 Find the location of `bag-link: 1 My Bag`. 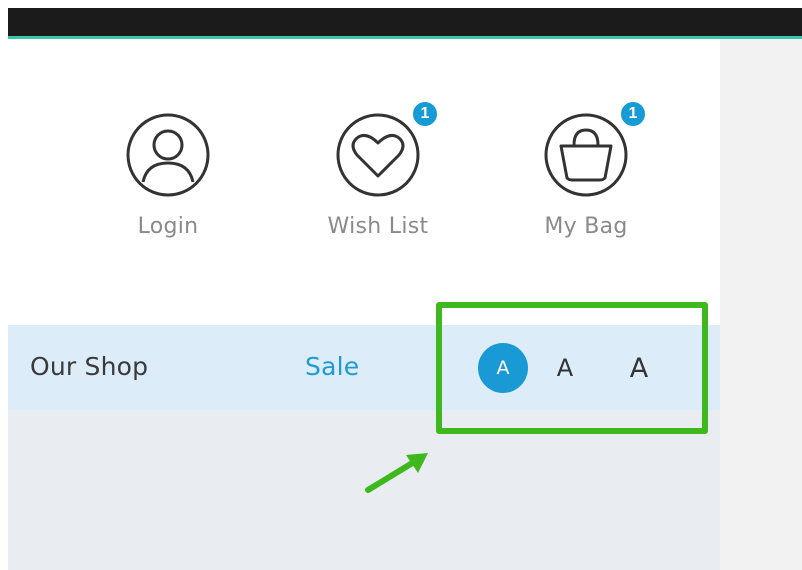

bag-link: 1 My Bag is located at coordinates (586, 176).